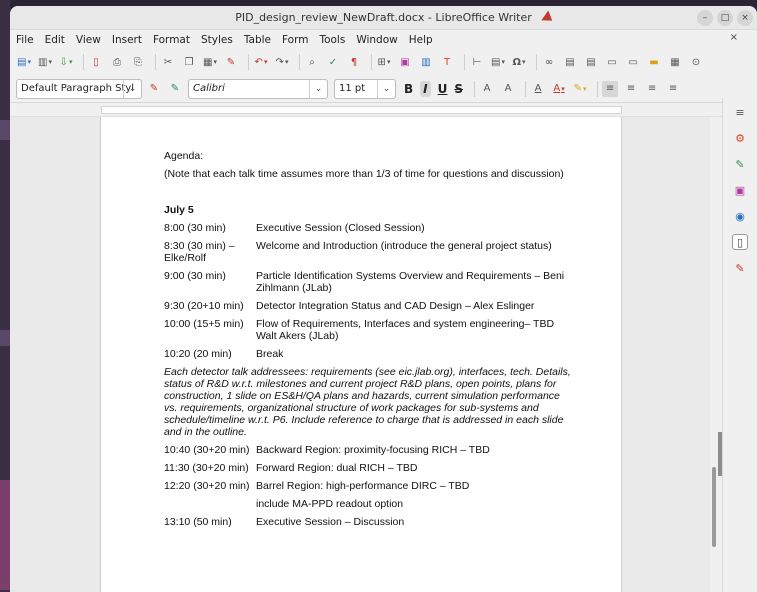 The image size is (757, 592). I want to click on menu-styles: Styles, so click(217, 40).